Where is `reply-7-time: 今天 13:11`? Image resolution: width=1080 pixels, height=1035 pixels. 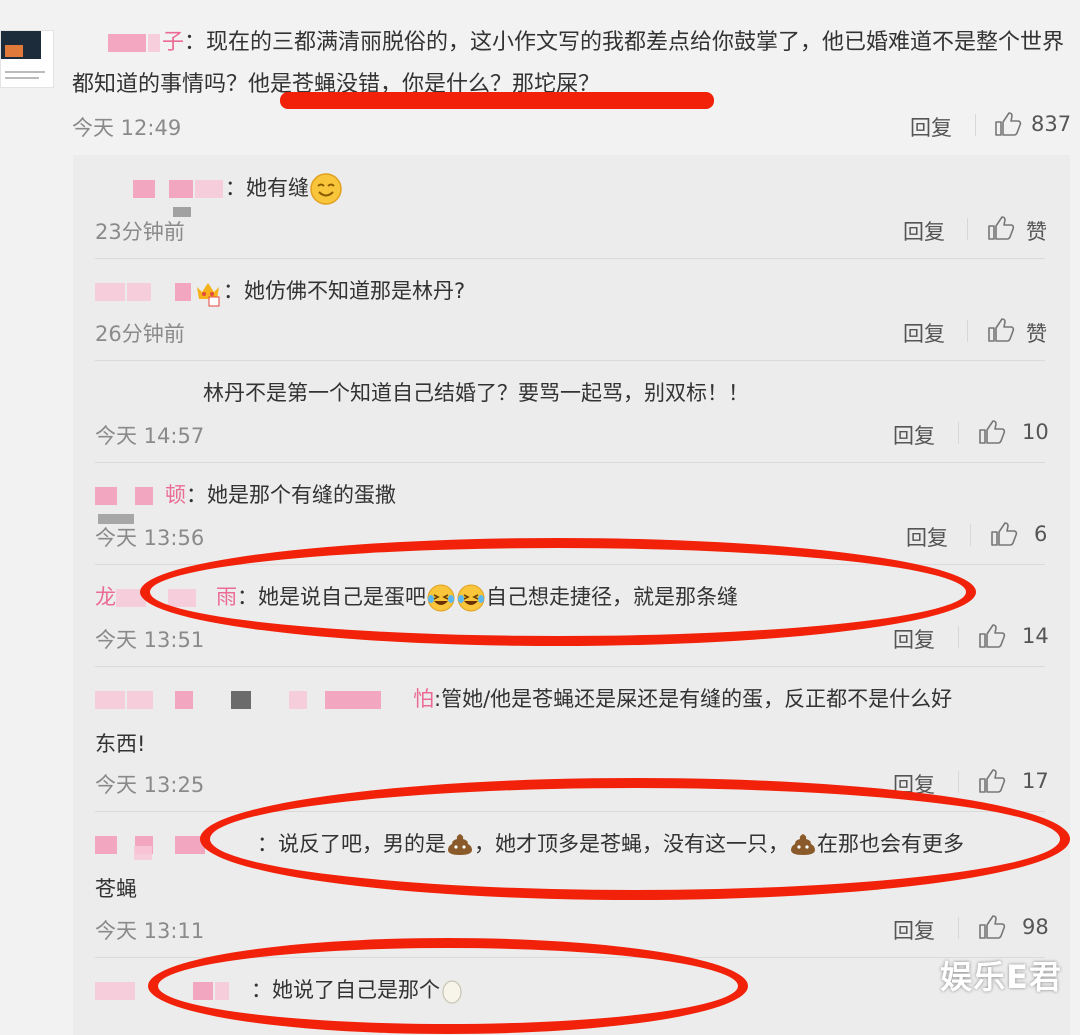
reply-7-time: 今天 13:11 is located at coordinates (150, 931).